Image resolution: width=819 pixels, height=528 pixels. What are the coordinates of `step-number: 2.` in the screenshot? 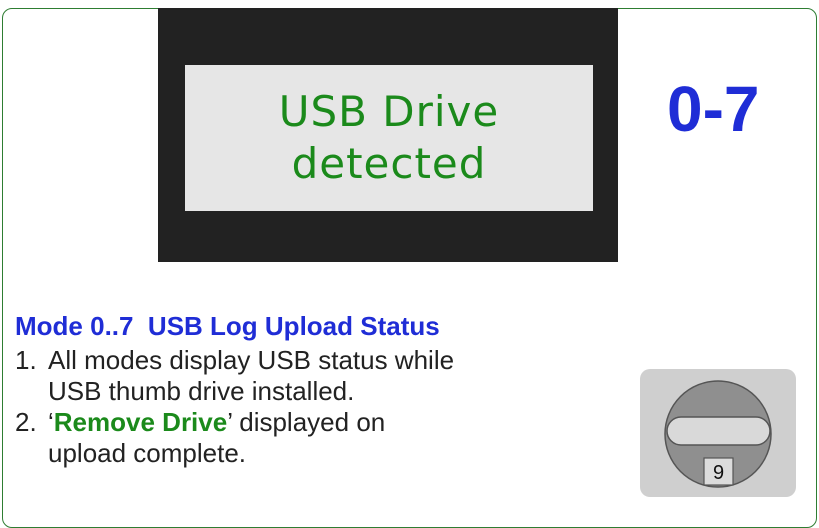 It's located at (26, 422).